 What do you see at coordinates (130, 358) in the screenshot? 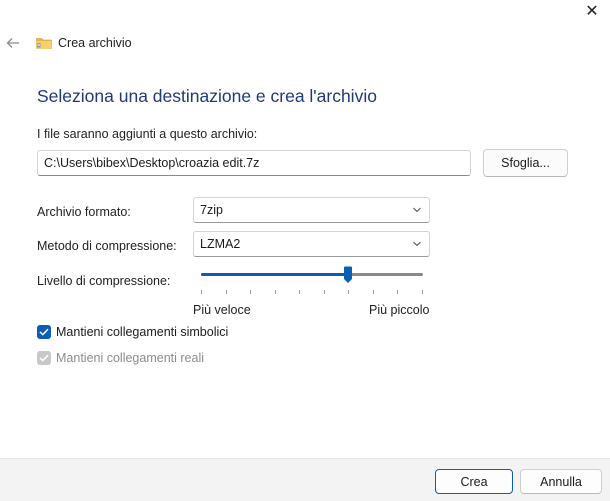
I see `hardlinks-label: Mantieni collegamenti reali` at bounding box center [130, 358].